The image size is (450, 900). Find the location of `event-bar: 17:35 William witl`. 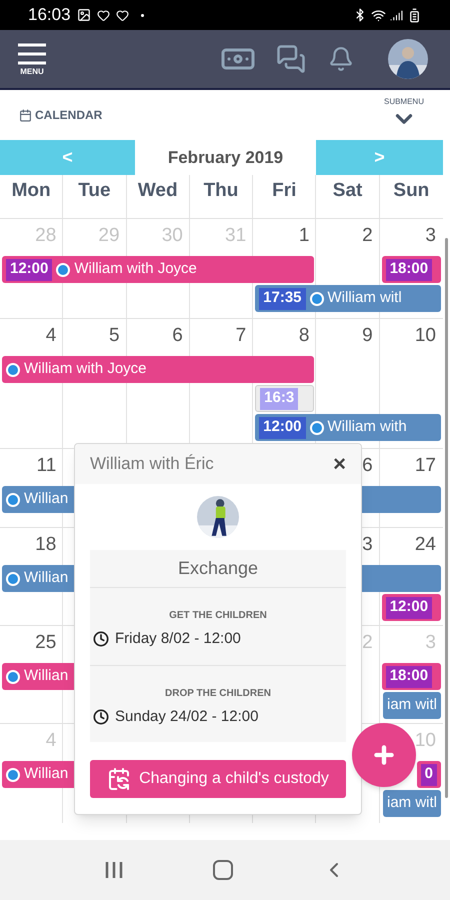

event-bar: 17:35 William witl is located at coordinates (348, 298).